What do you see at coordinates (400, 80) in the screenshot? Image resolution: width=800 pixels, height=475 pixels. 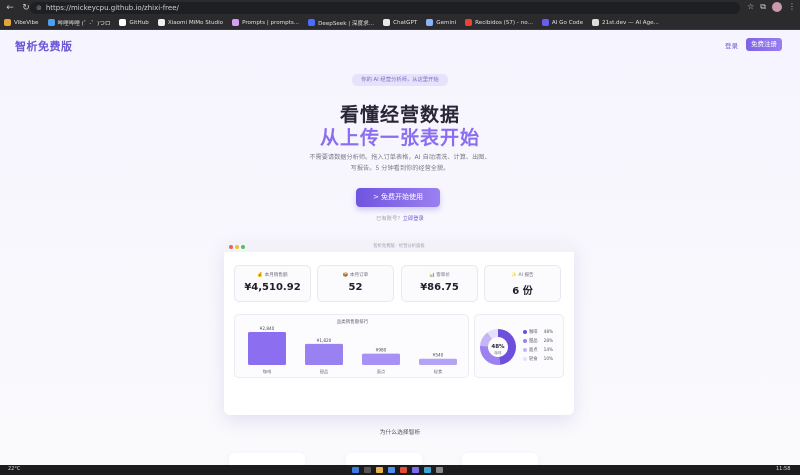 I see `hero-badge: 你的 AI 经营分析师，从这里开始` at bounding box center [400, 80].